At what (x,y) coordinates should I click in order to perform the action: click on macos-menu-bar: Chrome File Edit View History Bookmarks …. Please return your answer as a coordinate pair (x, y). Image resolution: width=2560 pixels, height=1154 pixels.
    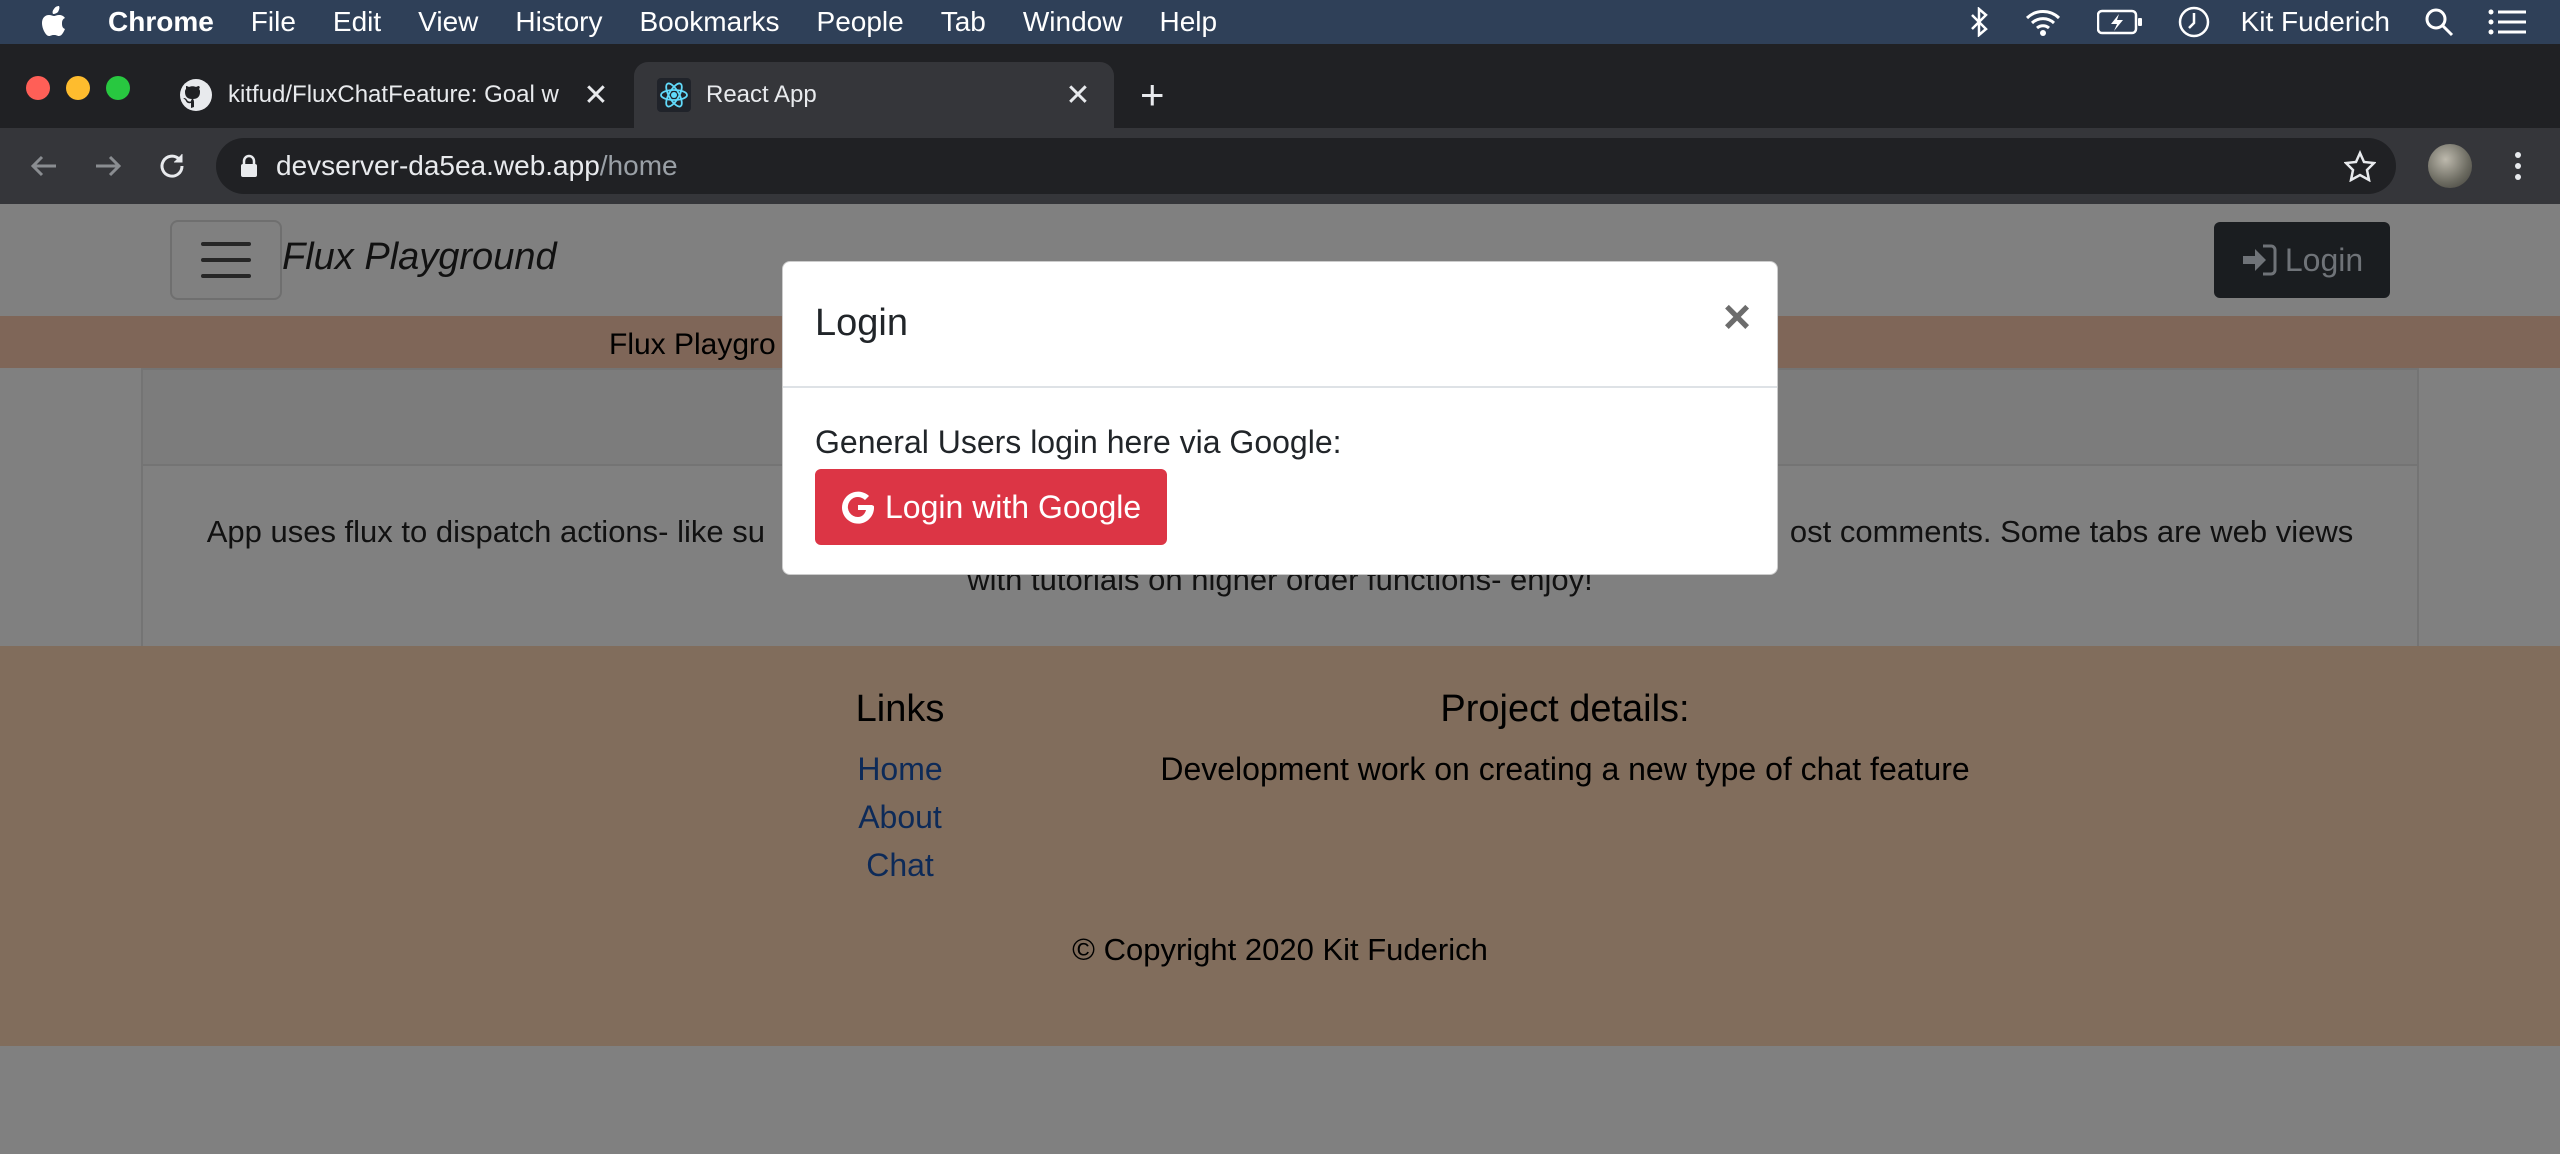
    Looking at the image, I should click on (1280, 22).